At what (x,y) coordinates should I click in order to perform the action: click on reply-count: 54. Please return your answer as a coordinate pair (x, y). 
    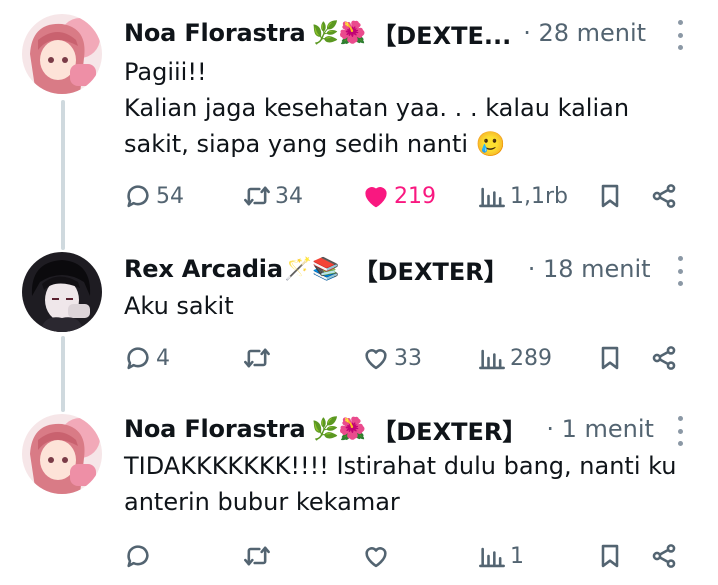
    Looking at the image, I should click on (170, 196).